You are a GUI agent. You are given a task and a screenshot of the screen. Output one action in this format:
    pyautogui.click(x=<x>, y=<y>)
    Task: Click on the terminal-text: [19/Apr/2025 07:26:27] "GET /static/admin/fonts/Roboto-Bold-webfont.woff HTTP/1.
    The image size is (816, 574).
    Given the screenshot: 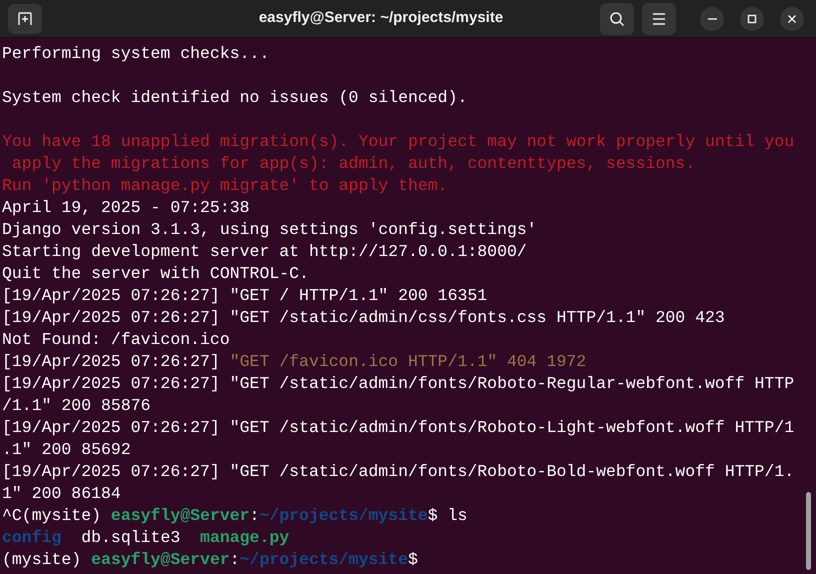 What is the action you would take?
    pyautogui.click(x=398, y=471)
    